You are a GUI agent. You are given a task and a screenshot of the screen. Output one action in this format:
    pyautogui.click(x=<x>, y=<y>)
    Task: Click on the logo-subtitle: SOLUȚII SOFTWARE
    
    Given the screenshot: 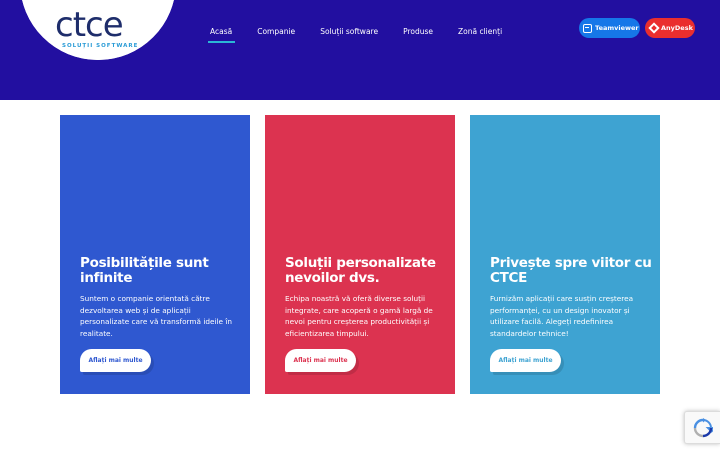 What is the action you would take?
    pyautogui.click(x=100, y=46)
    